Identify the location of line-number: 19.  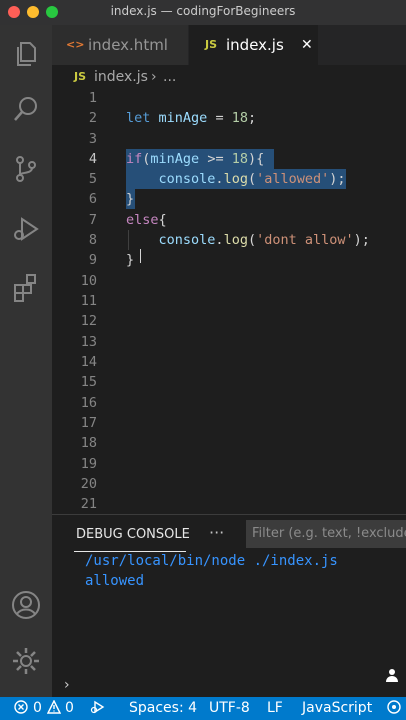
(88, 464).